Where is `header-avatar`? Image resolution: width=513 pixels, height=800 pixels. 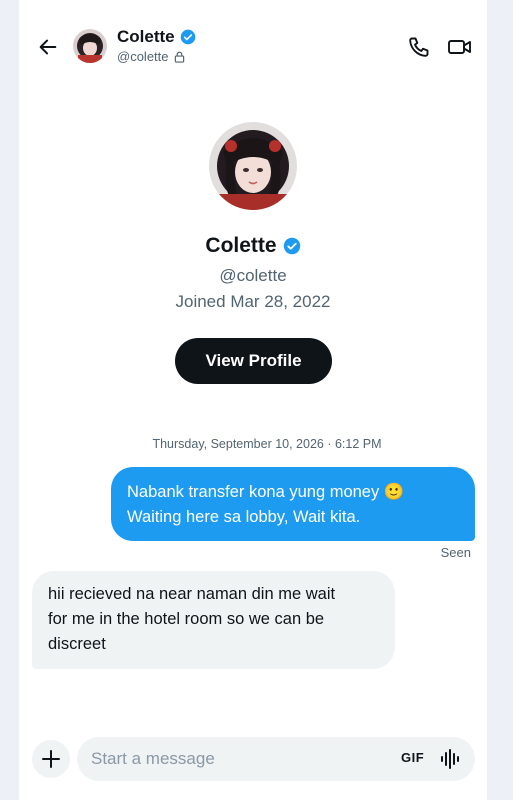 header-avatar is located at coordinates (90, 46).